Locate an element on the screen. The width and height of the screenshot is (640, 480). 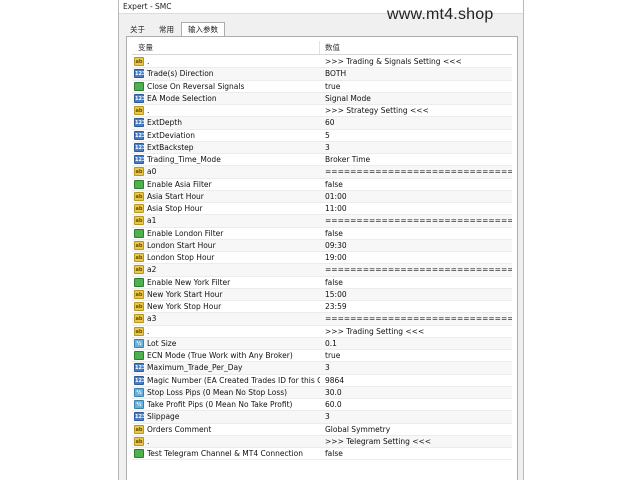
parameter-value: 9864 is located at coordinates (416, 380).